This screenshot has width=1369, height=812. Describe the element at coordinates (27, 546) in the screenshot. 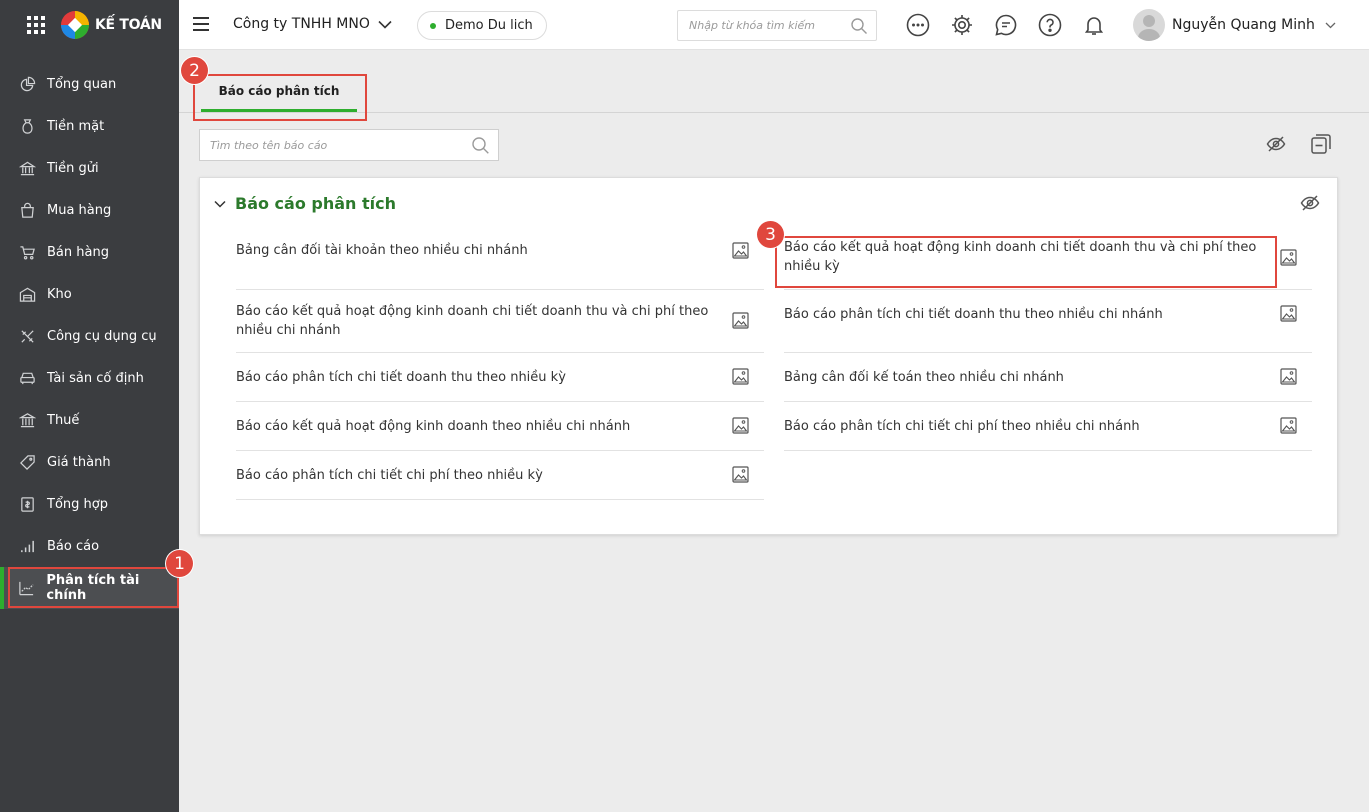

I see `bar-chart-icon` at that location.